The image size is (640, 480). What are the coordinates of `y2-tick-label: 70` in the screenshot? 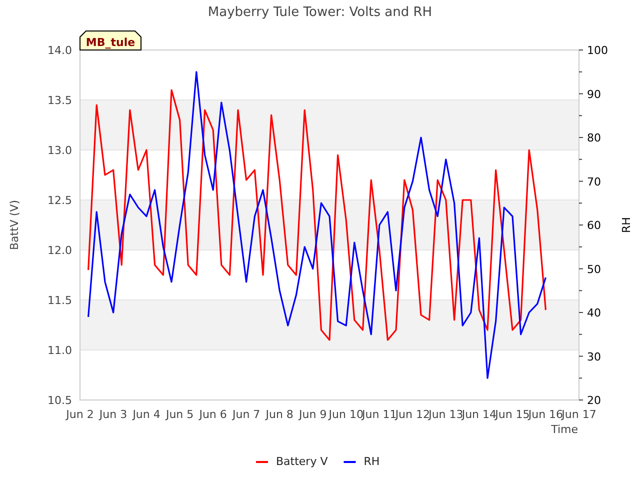 It's located at (594, 181).